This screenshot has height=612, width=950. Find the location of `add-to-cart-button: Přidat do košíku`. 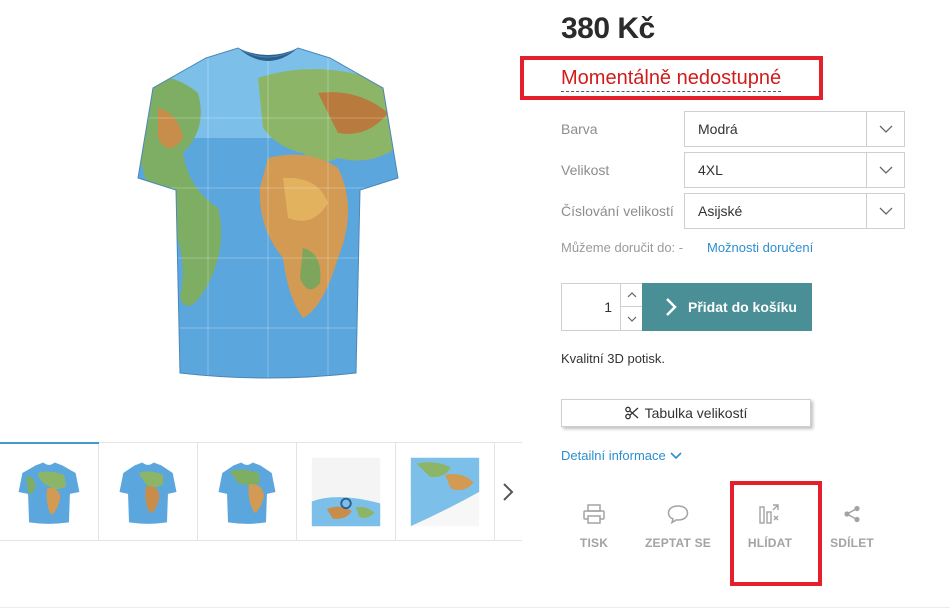

add-to-cart-button: Přidat do košíku is located at coordinates (727, 307).